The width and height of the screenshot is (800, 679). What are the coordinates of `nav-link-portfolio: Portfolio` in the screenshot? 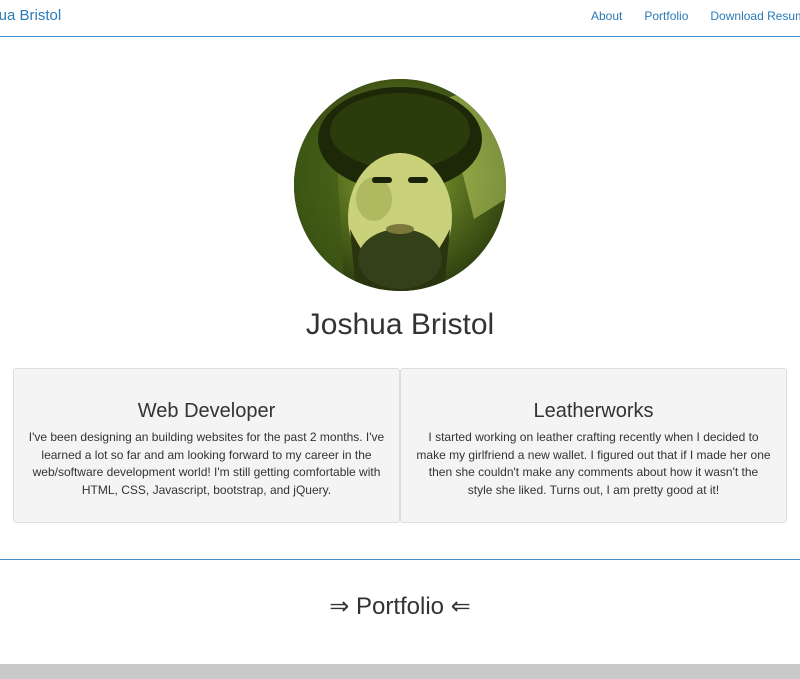 It's located at (666, 16).